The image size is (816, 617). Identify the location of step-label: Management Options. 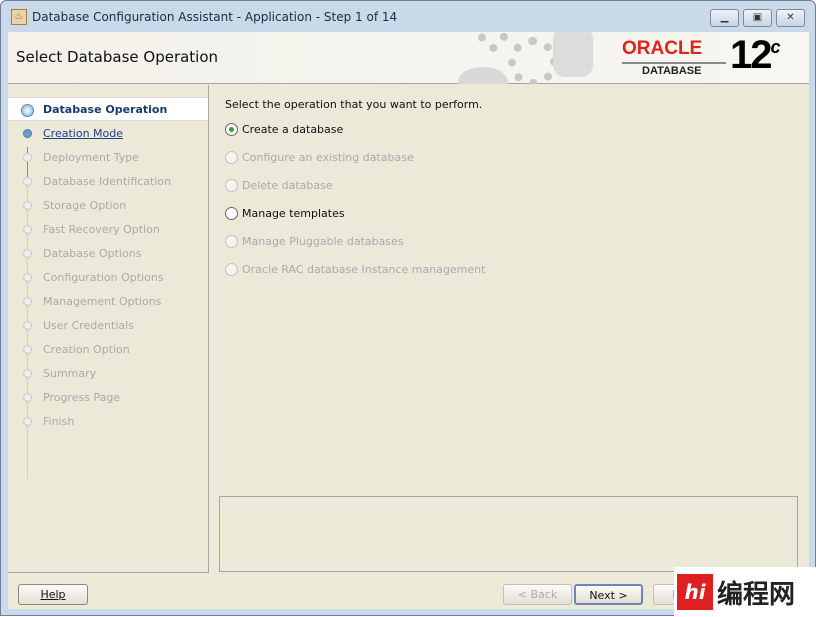
(102, 301).